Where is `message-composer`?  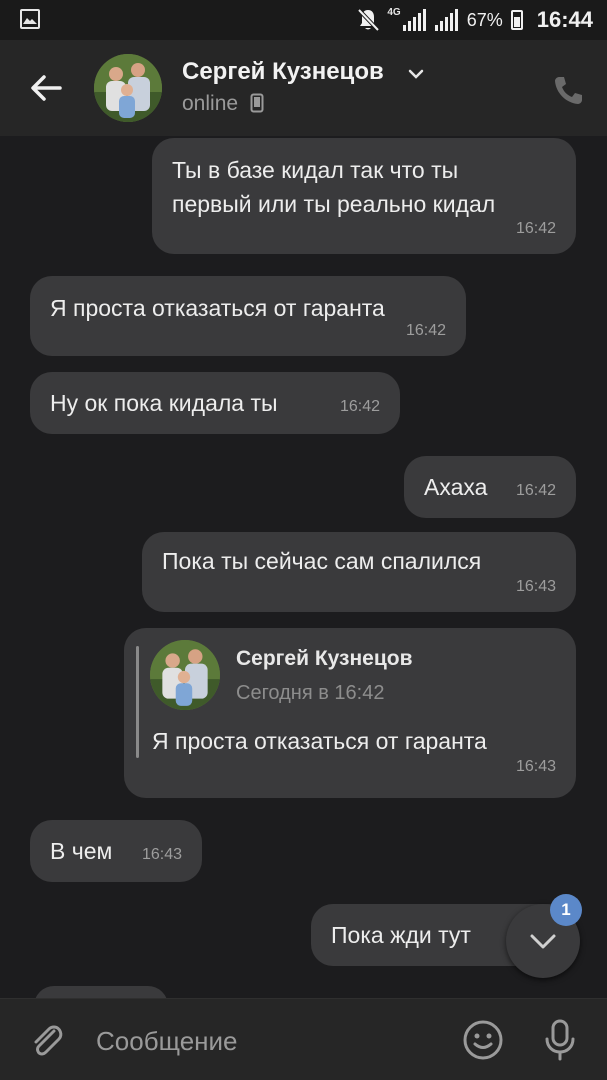
message-composer is located at coordinates (303, 1039).